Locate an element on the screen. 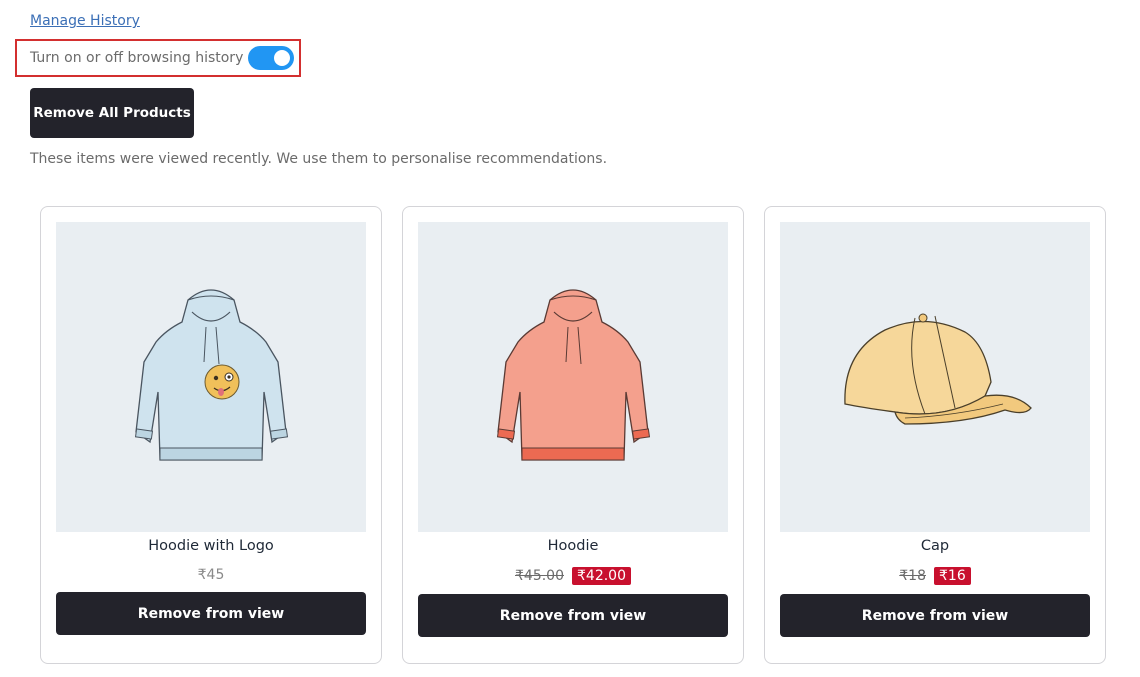 Image resolution: width=1140 pixels, height=677 pixels. price-regular: ₹45 is located at coordinates (211, 575).